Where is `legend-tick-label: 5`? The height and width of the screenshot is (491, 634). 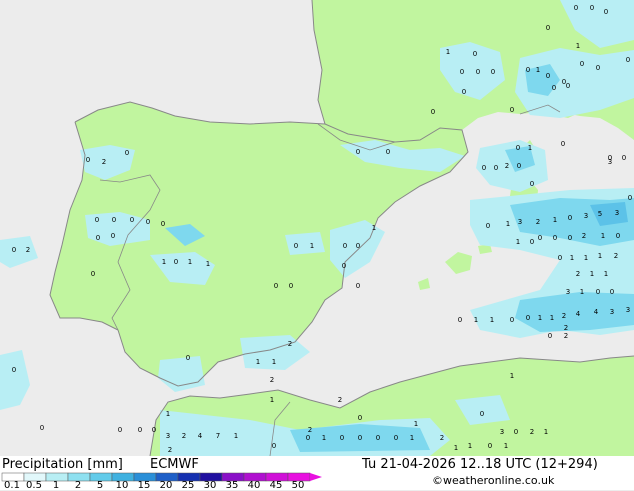 legend-tick-label: 5 is located at coordinates (100, 485).